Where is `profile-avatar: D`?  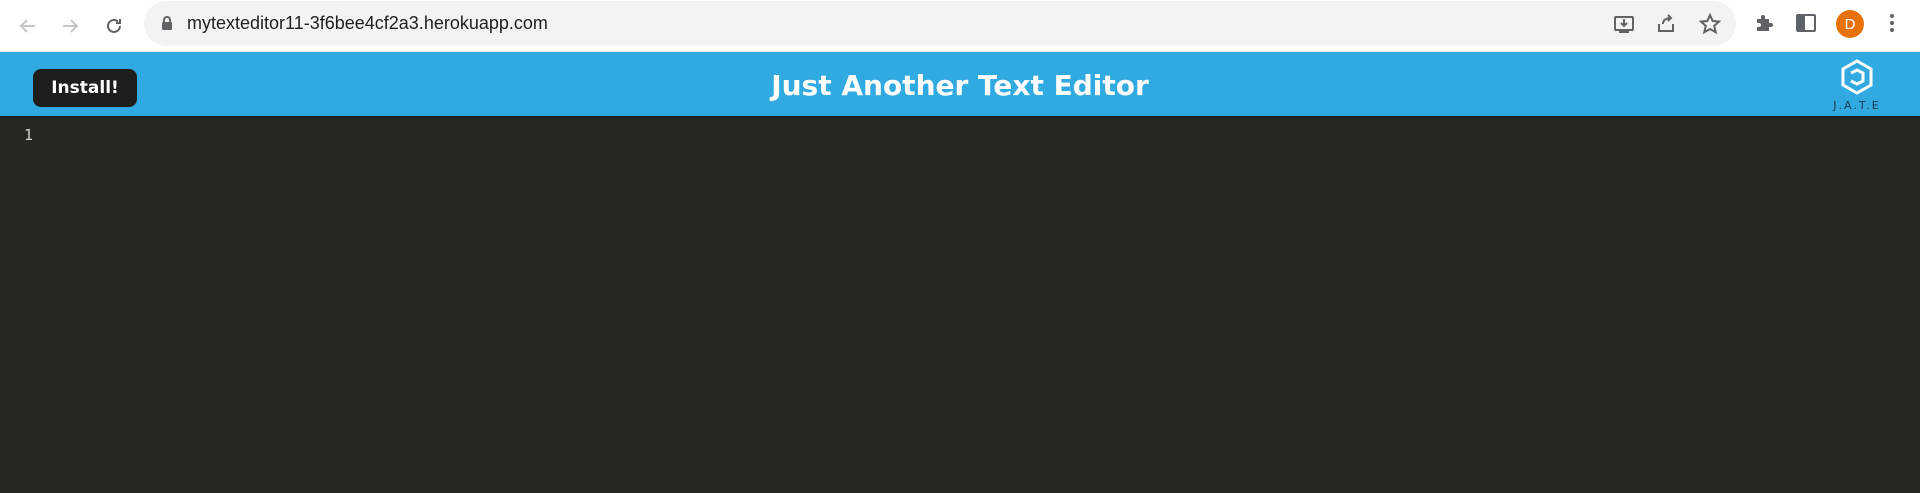
profile-avatar: D is located at coordinates (1850, 24).